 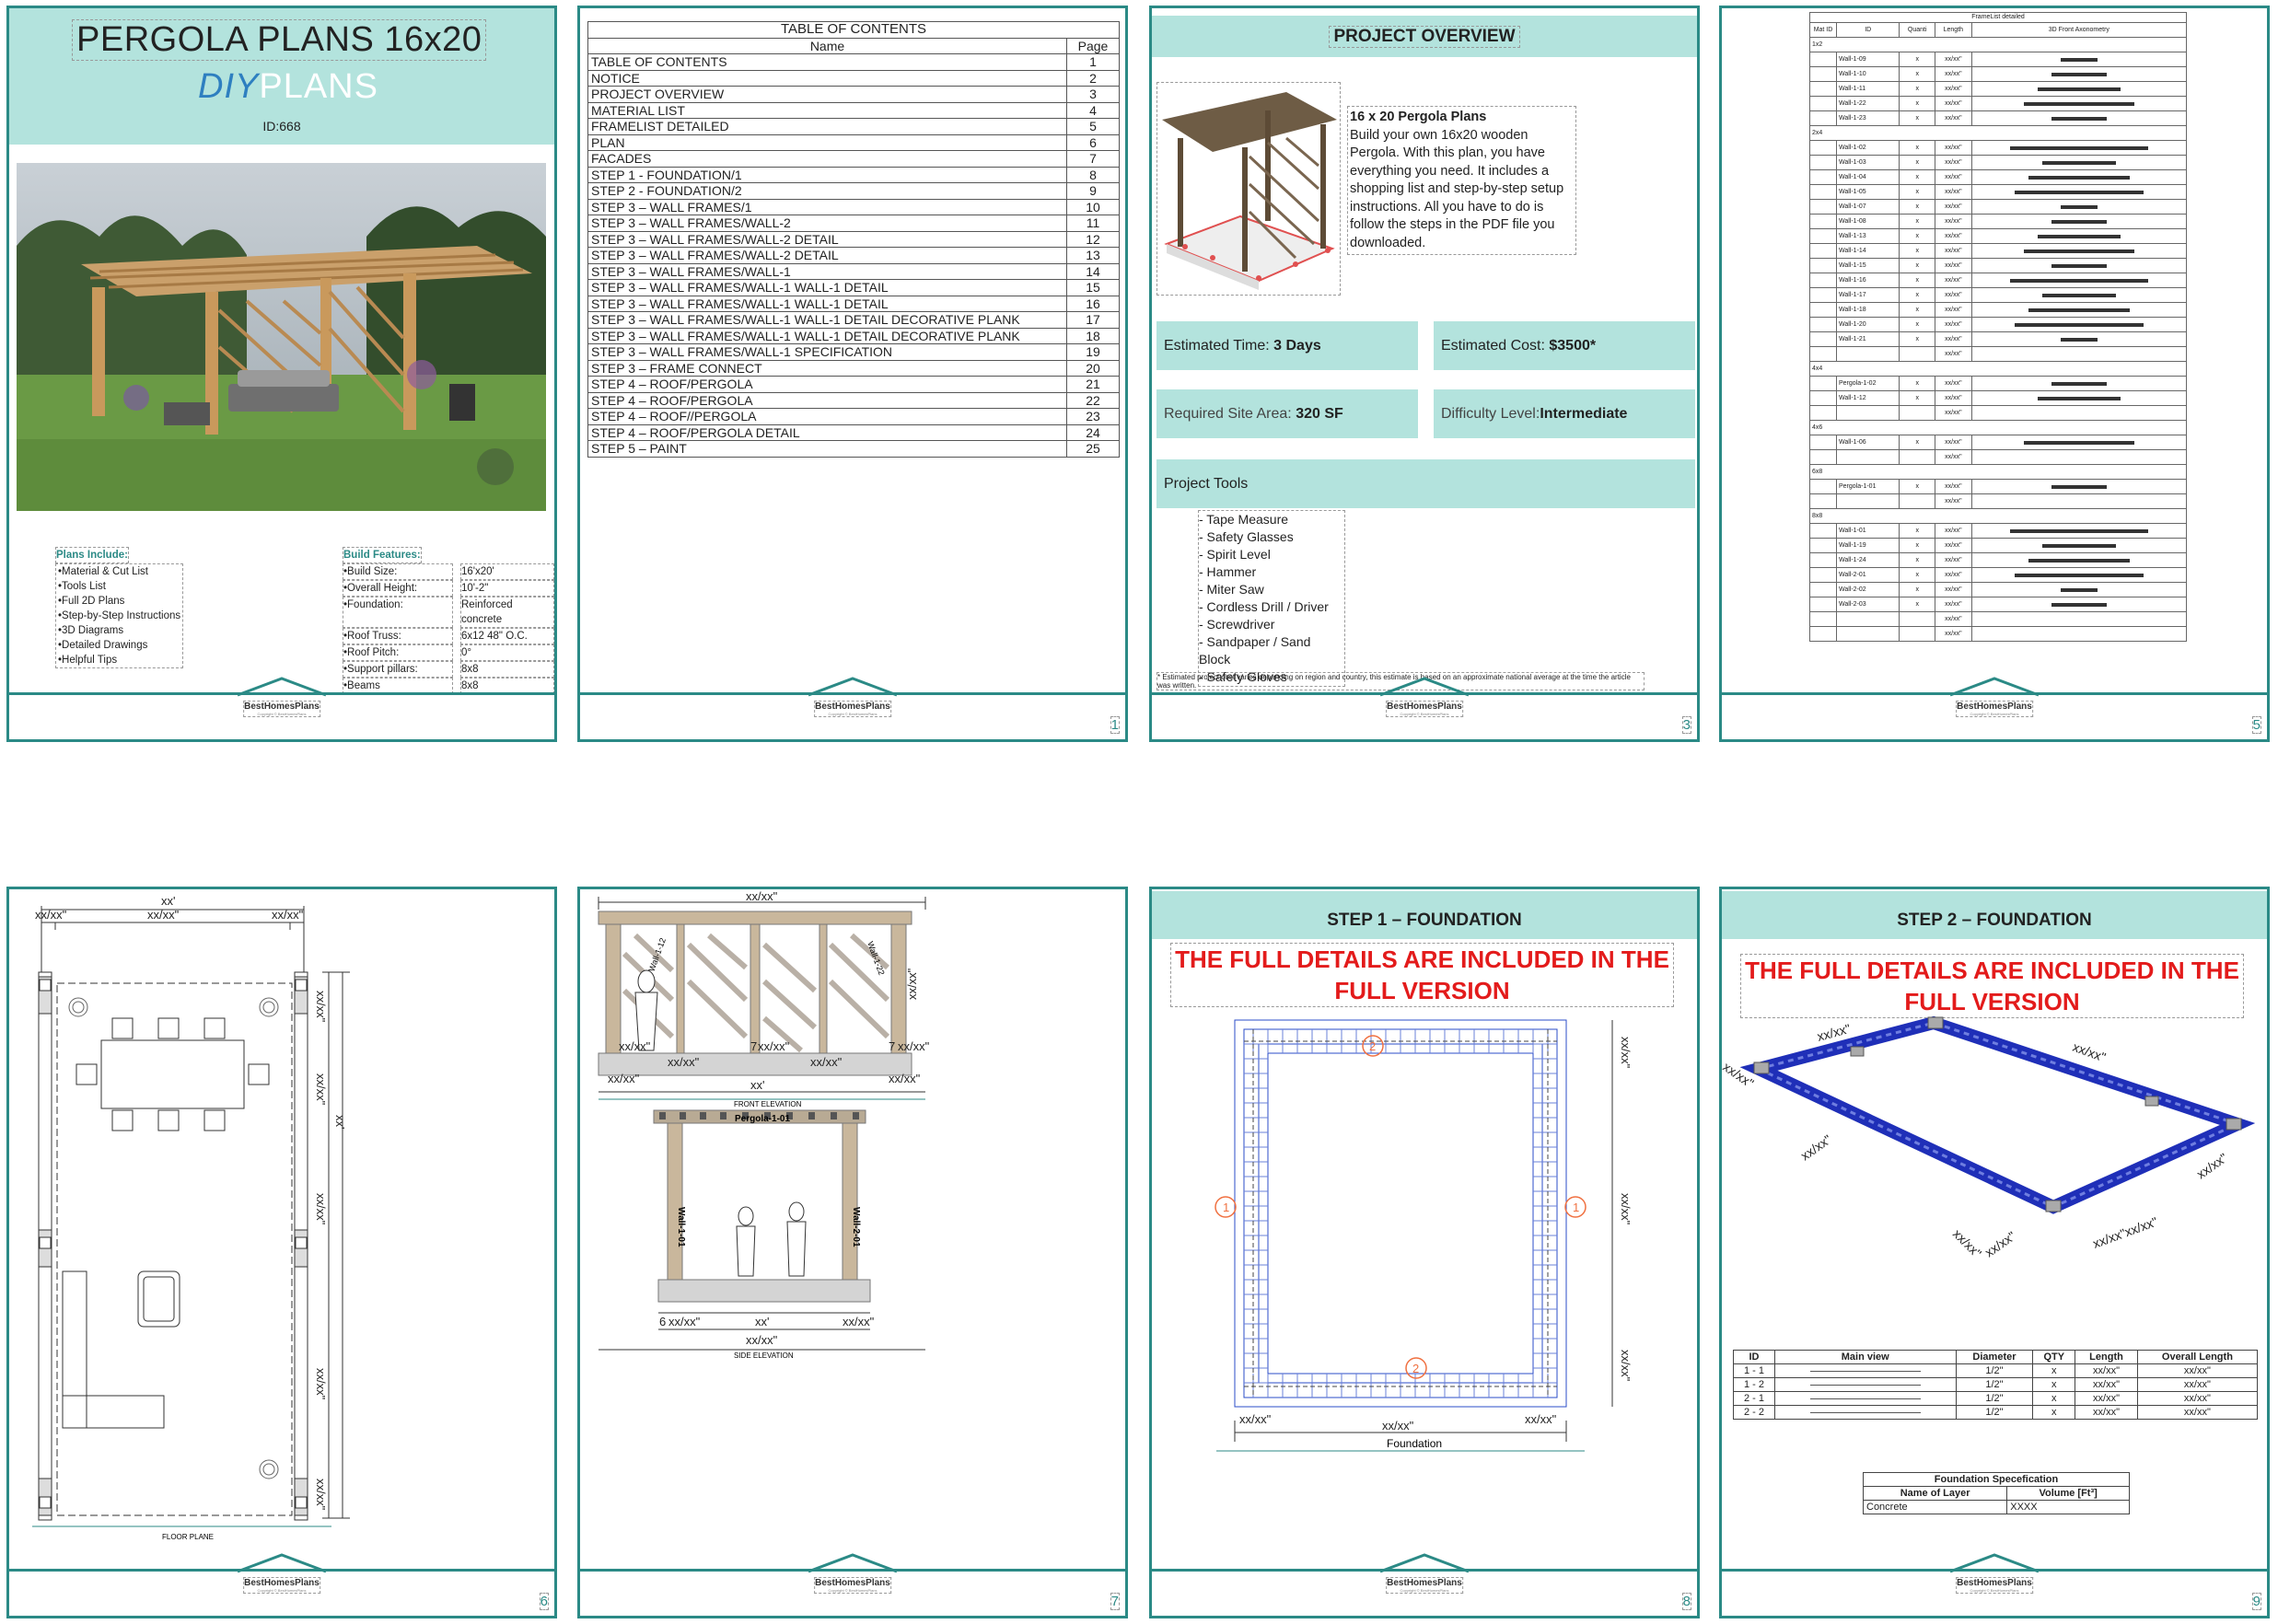 I want to click on toc-row: FRAMELIST DETAILED 5, so click(x=853, y=126).